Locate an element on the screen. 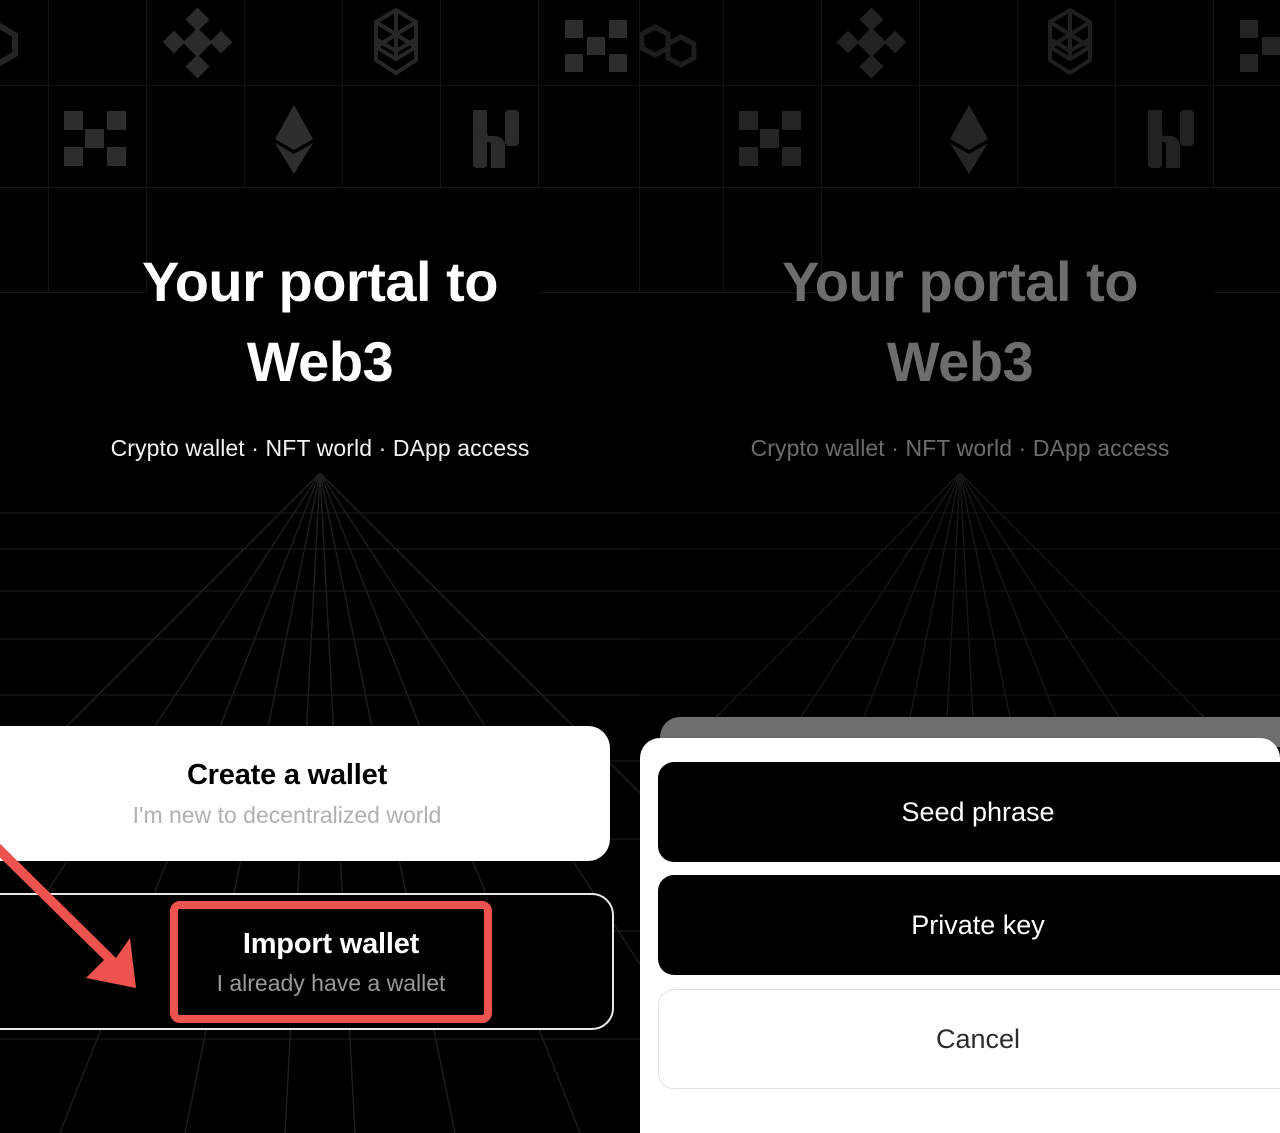 The image size is (1280, 1133). import-wallet-title: Import wallet is located at coordinates (331, 943).